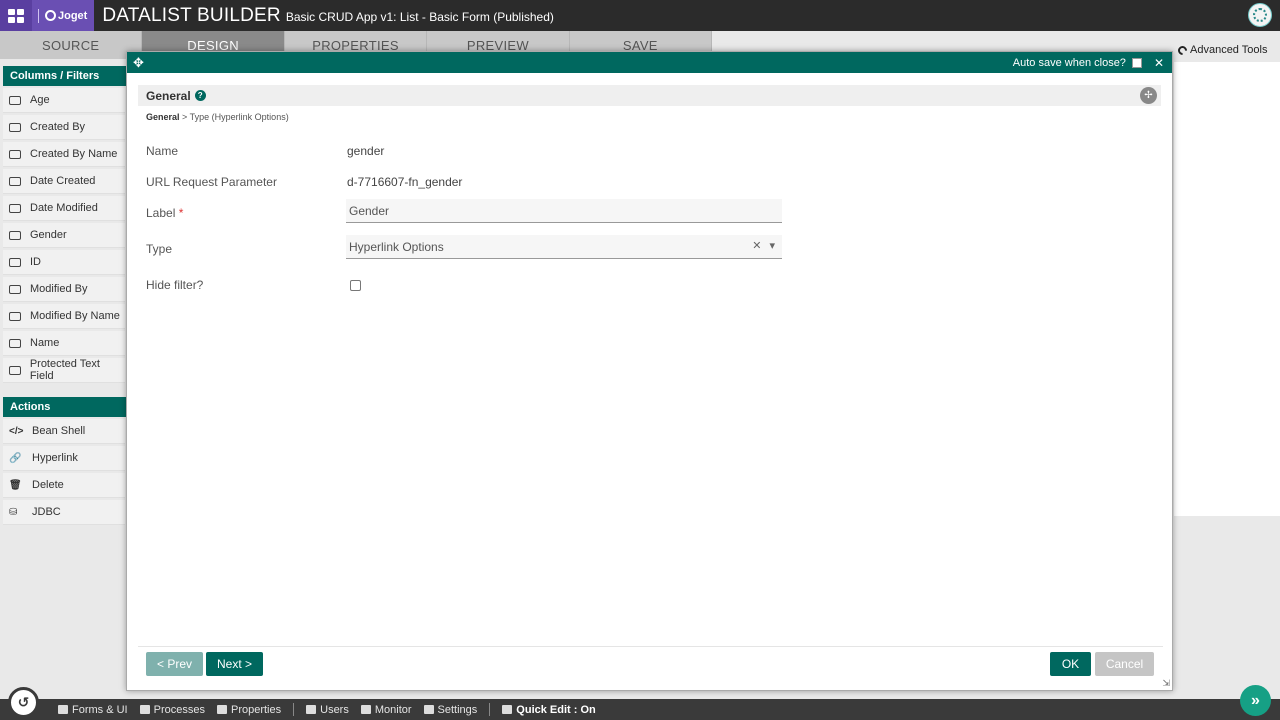 The width and height of the screenshot is (1280, 720). Describe the element at coordinates (211, 182) in the screenshot. I see `url-param-label: URL Request Parameter` at that location.